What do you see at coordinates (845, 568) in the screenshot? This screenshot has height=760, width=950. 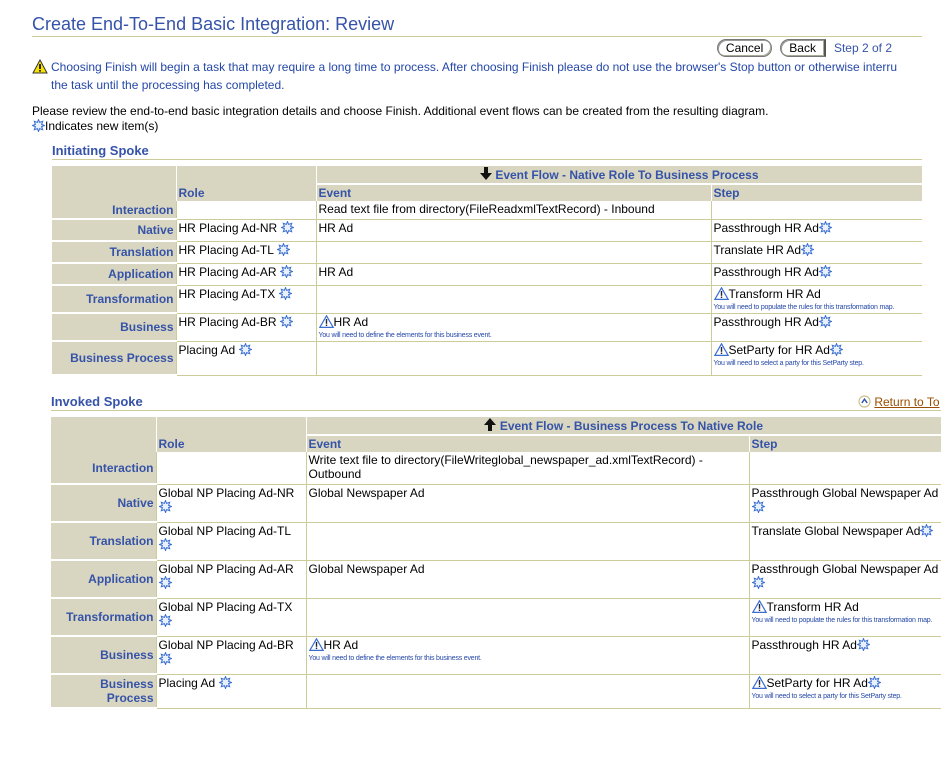 I see `step-name: Passthrough Global Newspaper Ad` at bounding box center [845, 568].